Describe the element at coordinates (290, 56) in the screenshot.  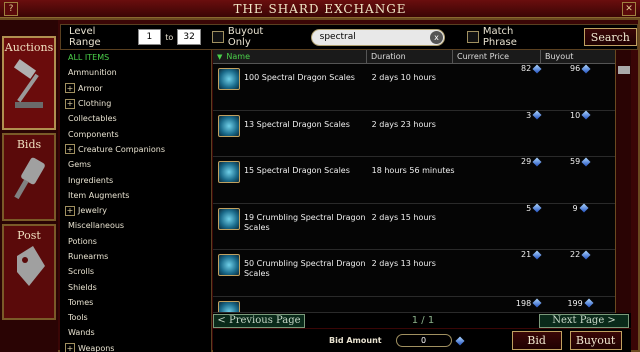
I see `column-name-header: ▼ Name` at that location.